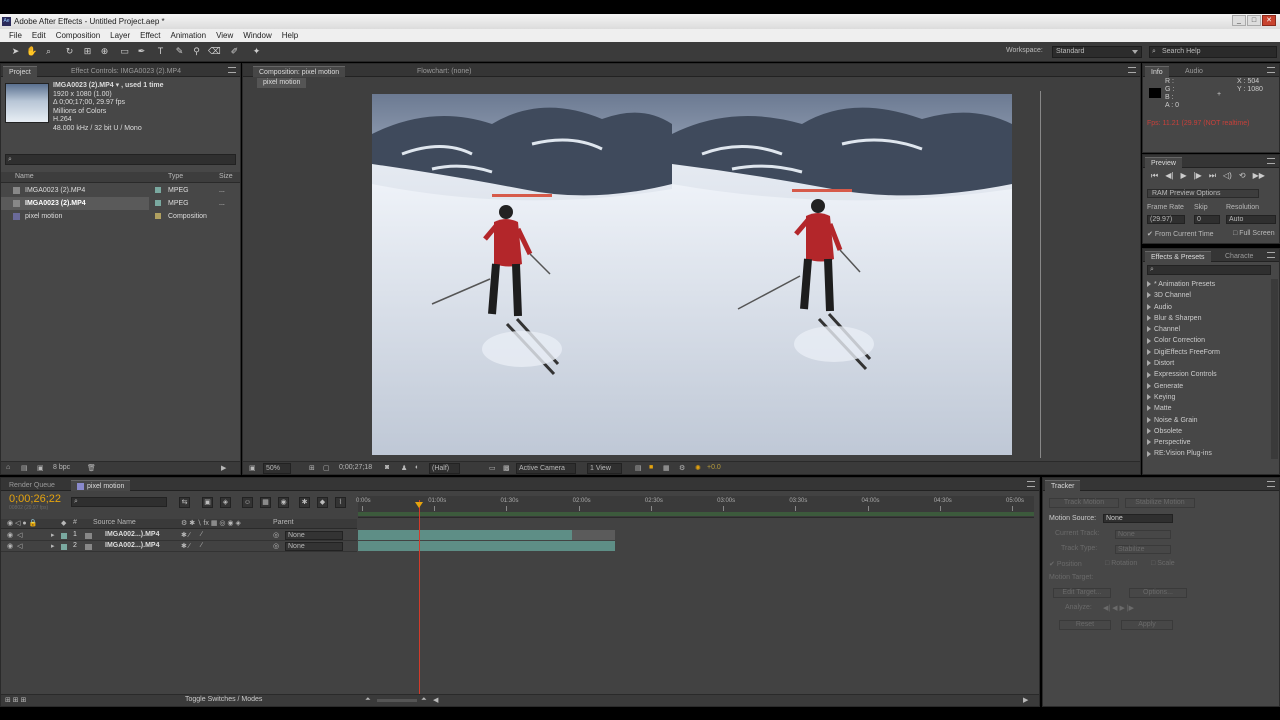 The image size is (1280, 720). What do you see at coordinates (1212, 176) in the screenshot?
I see `last-frame-icon: ⏭` at bounding box center [1212, 176].